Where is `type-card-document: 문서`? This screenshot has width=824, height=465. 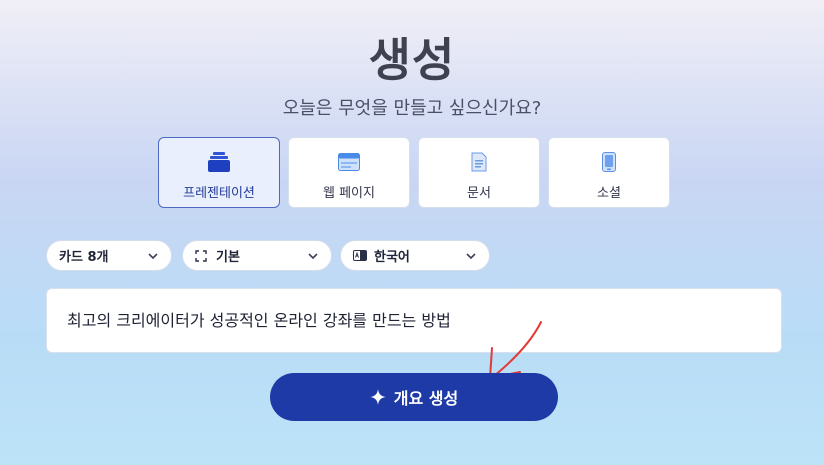
type-card-document: 문서 is located at coordinates (479, 172).